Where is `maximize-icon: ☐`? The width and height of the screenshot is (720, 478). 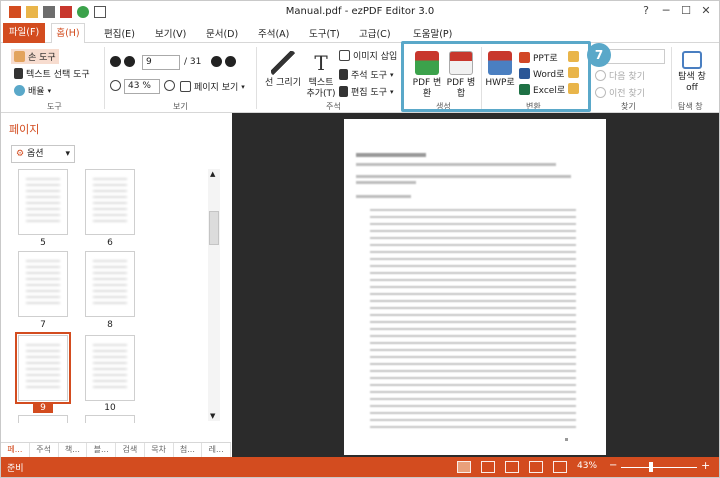
maximize-icon: ☐ is located at coordinates (686, 10).